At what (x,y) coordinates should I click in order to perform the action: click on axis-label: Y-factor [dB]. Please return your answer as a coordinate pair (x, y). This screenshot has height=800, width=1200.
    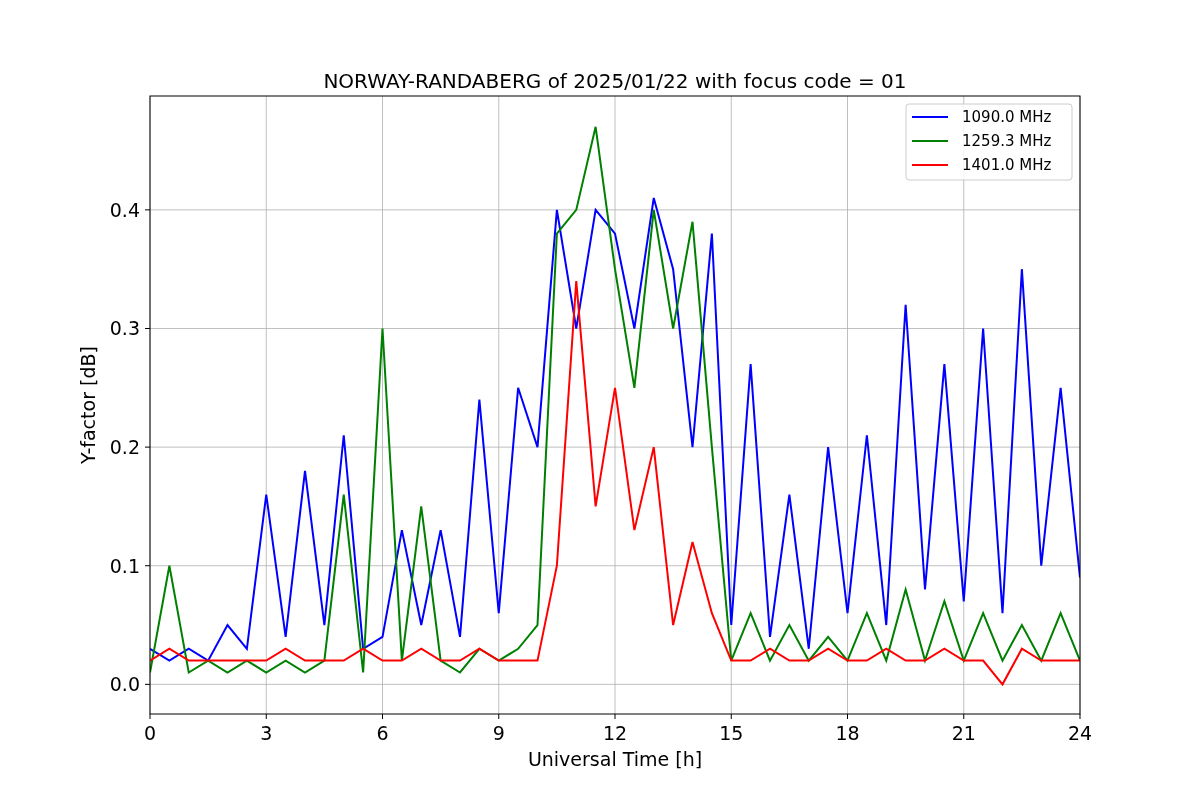
    Looking at the image, I should click on (88, 405).